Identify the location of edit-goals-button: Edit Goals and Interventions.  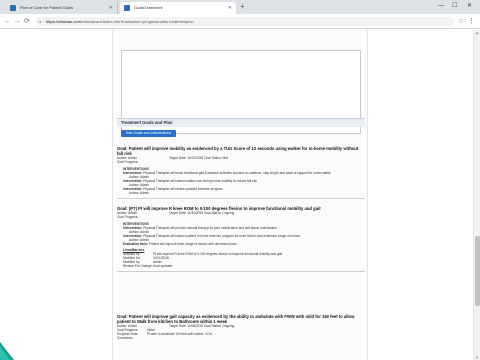
(149, 133).